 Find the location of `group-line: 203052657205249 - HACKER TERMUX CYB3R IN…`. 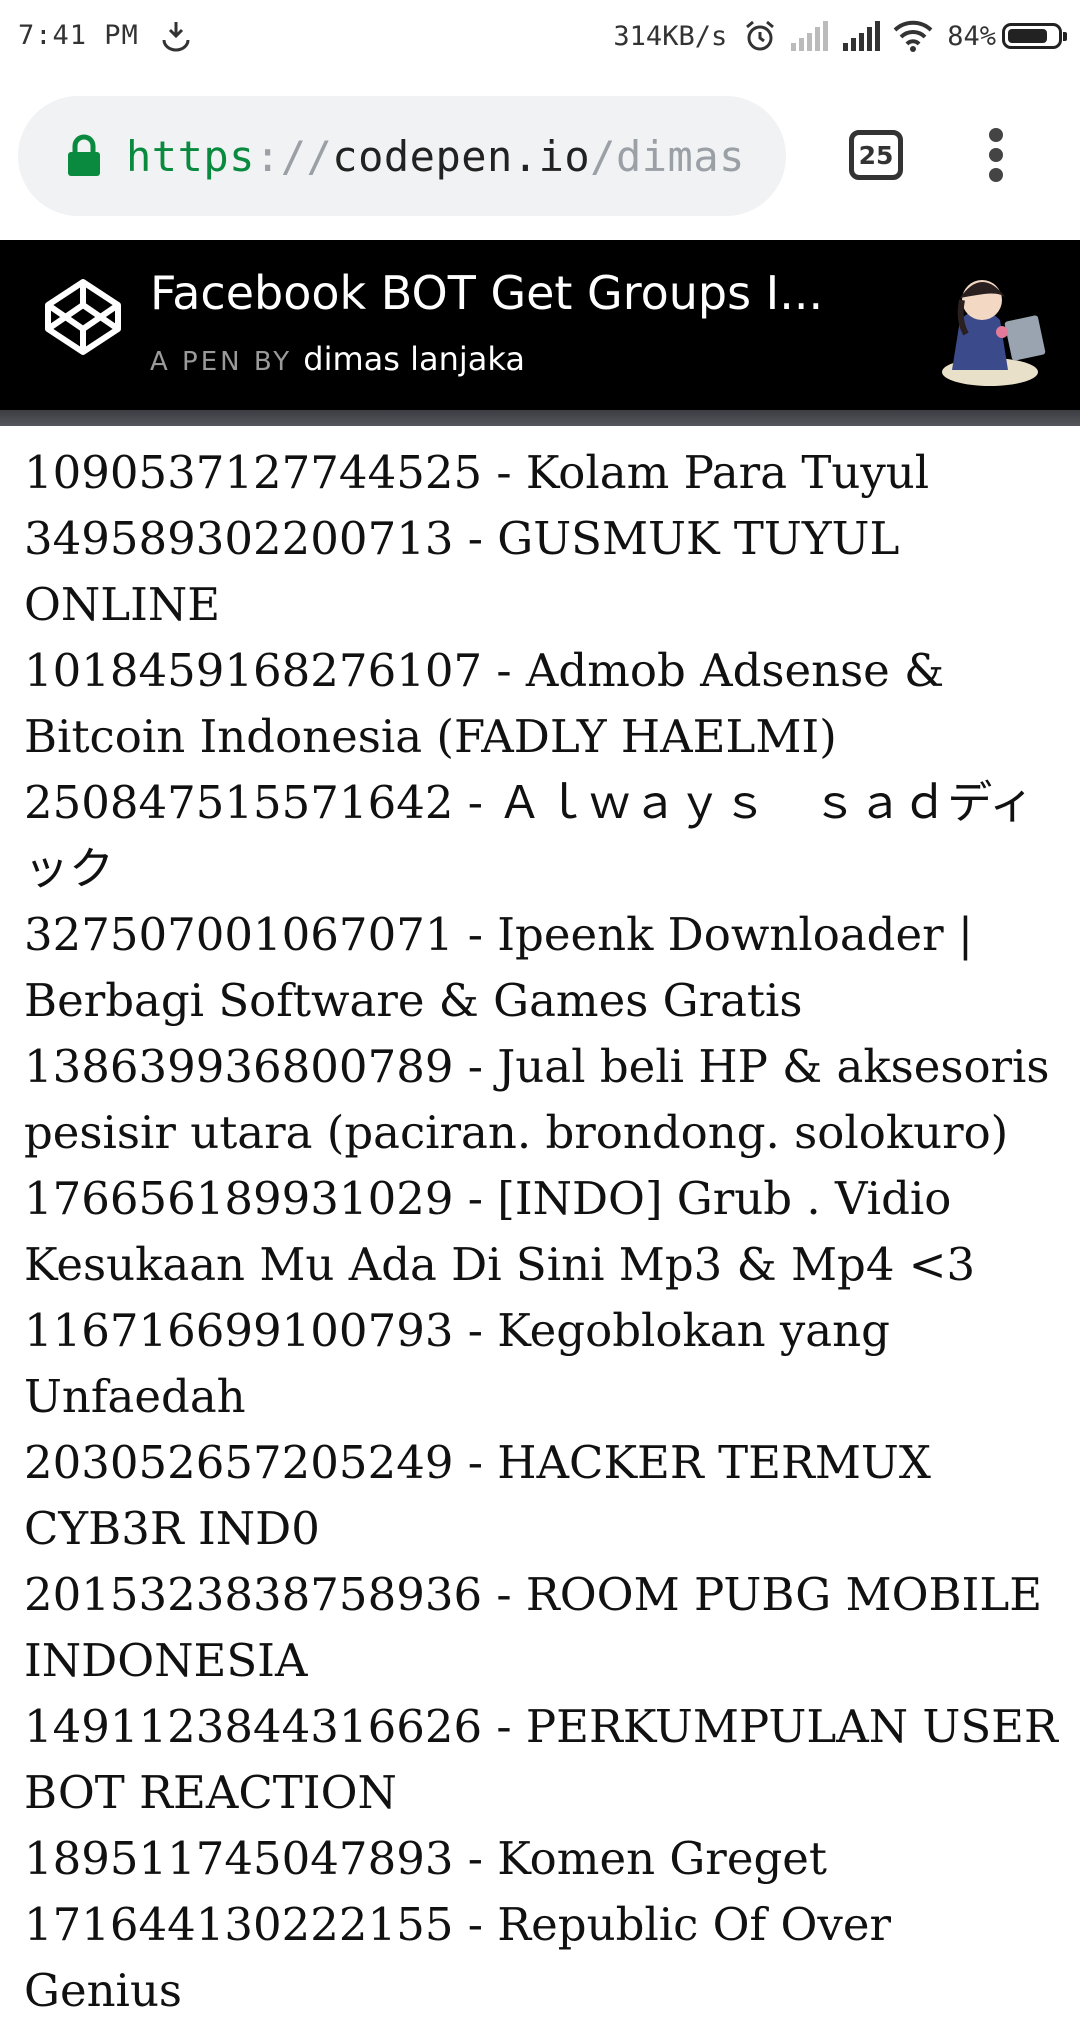

group-line: 203052657205249 - HACKER TERMUX CYB3R IN… is located at coordinates (477, 1495).